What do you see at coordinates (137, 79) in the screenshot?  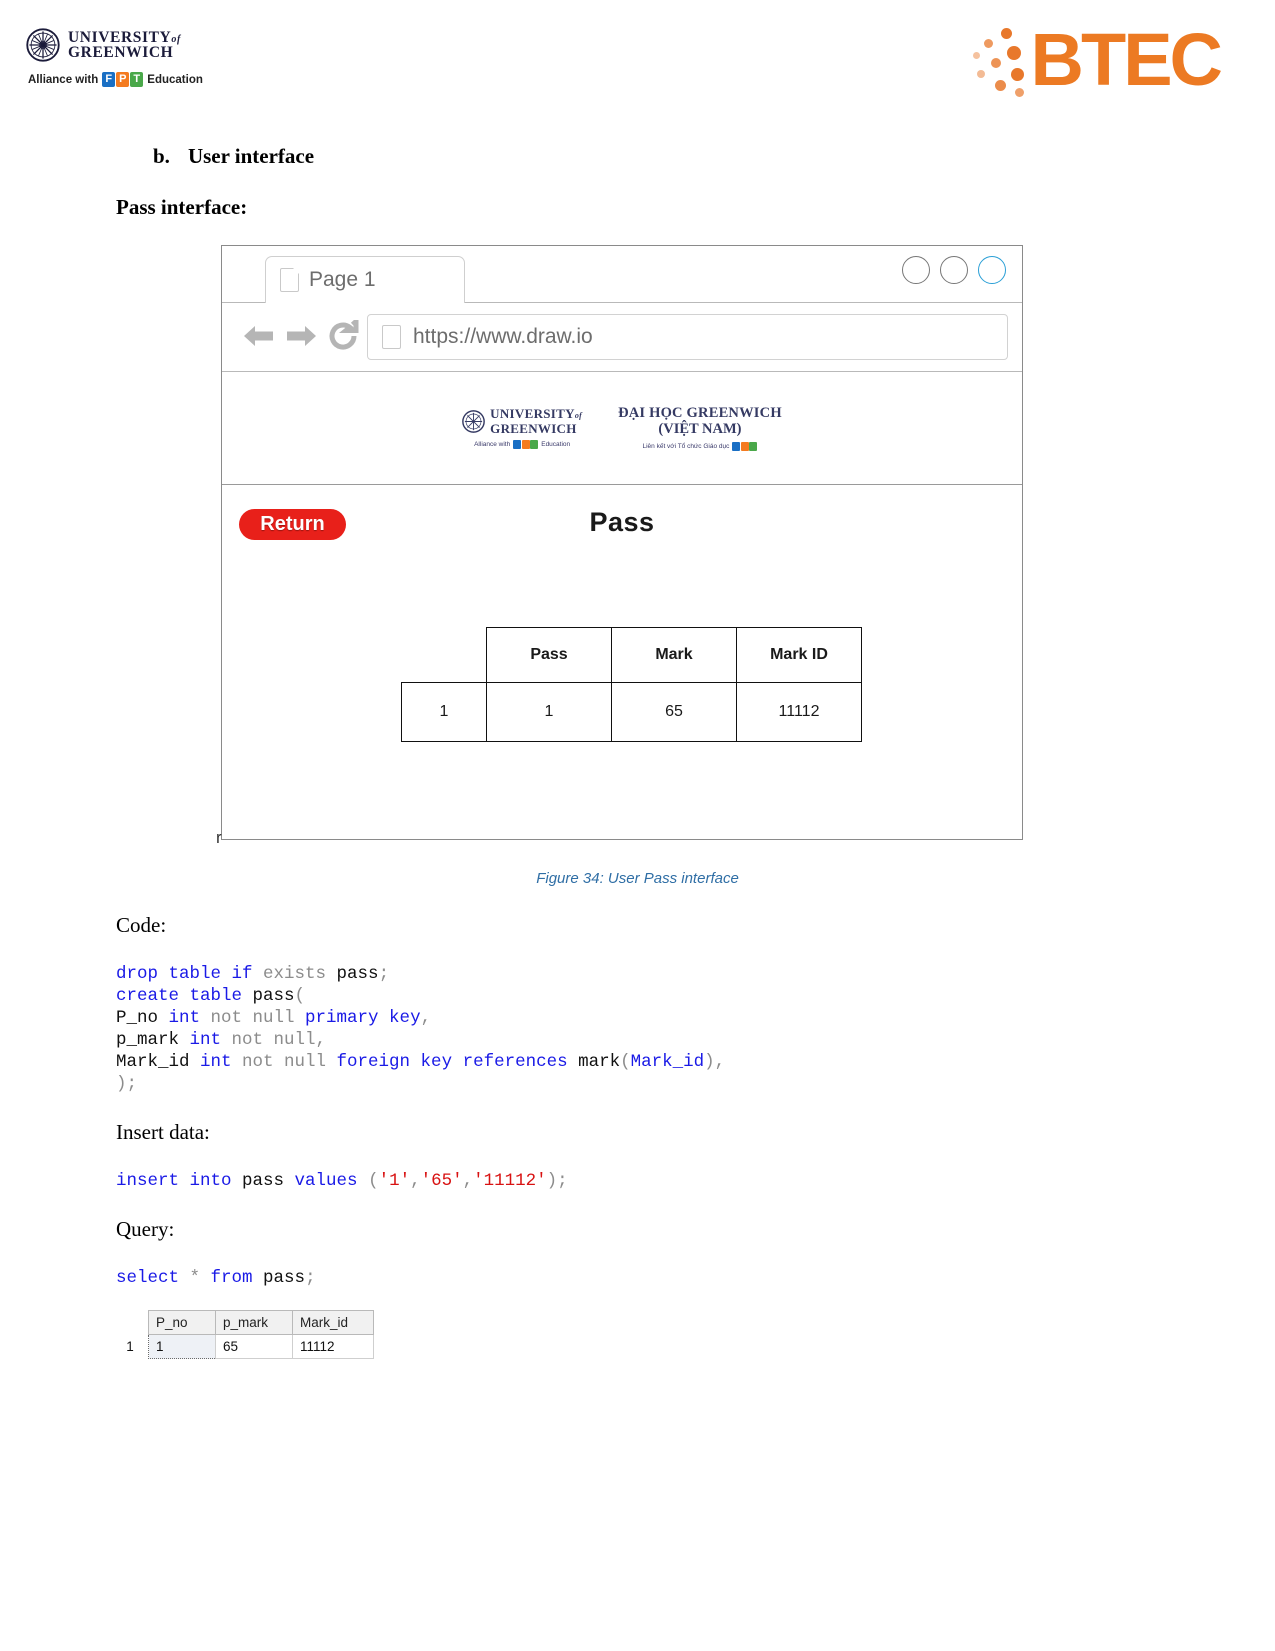 I see `fpt-t: T` at bounding box center [137, 79].